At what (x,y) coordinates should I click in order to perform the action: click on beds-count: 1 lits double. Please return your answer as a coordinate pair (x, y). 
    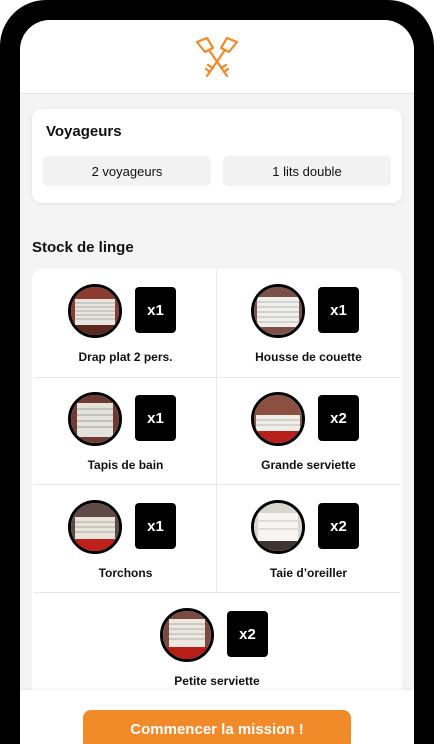
    Looking at the image, I should click on (307, 171).